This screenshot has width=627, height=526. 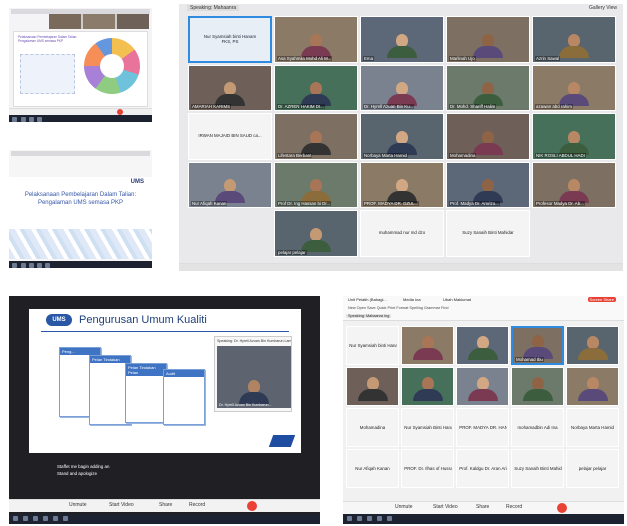 What do you see at coordinates (574, 136) in the screenshot?
I see `participant-tile: NIK ROSLI ABDUL HADI` at bounding box center [574, 136].